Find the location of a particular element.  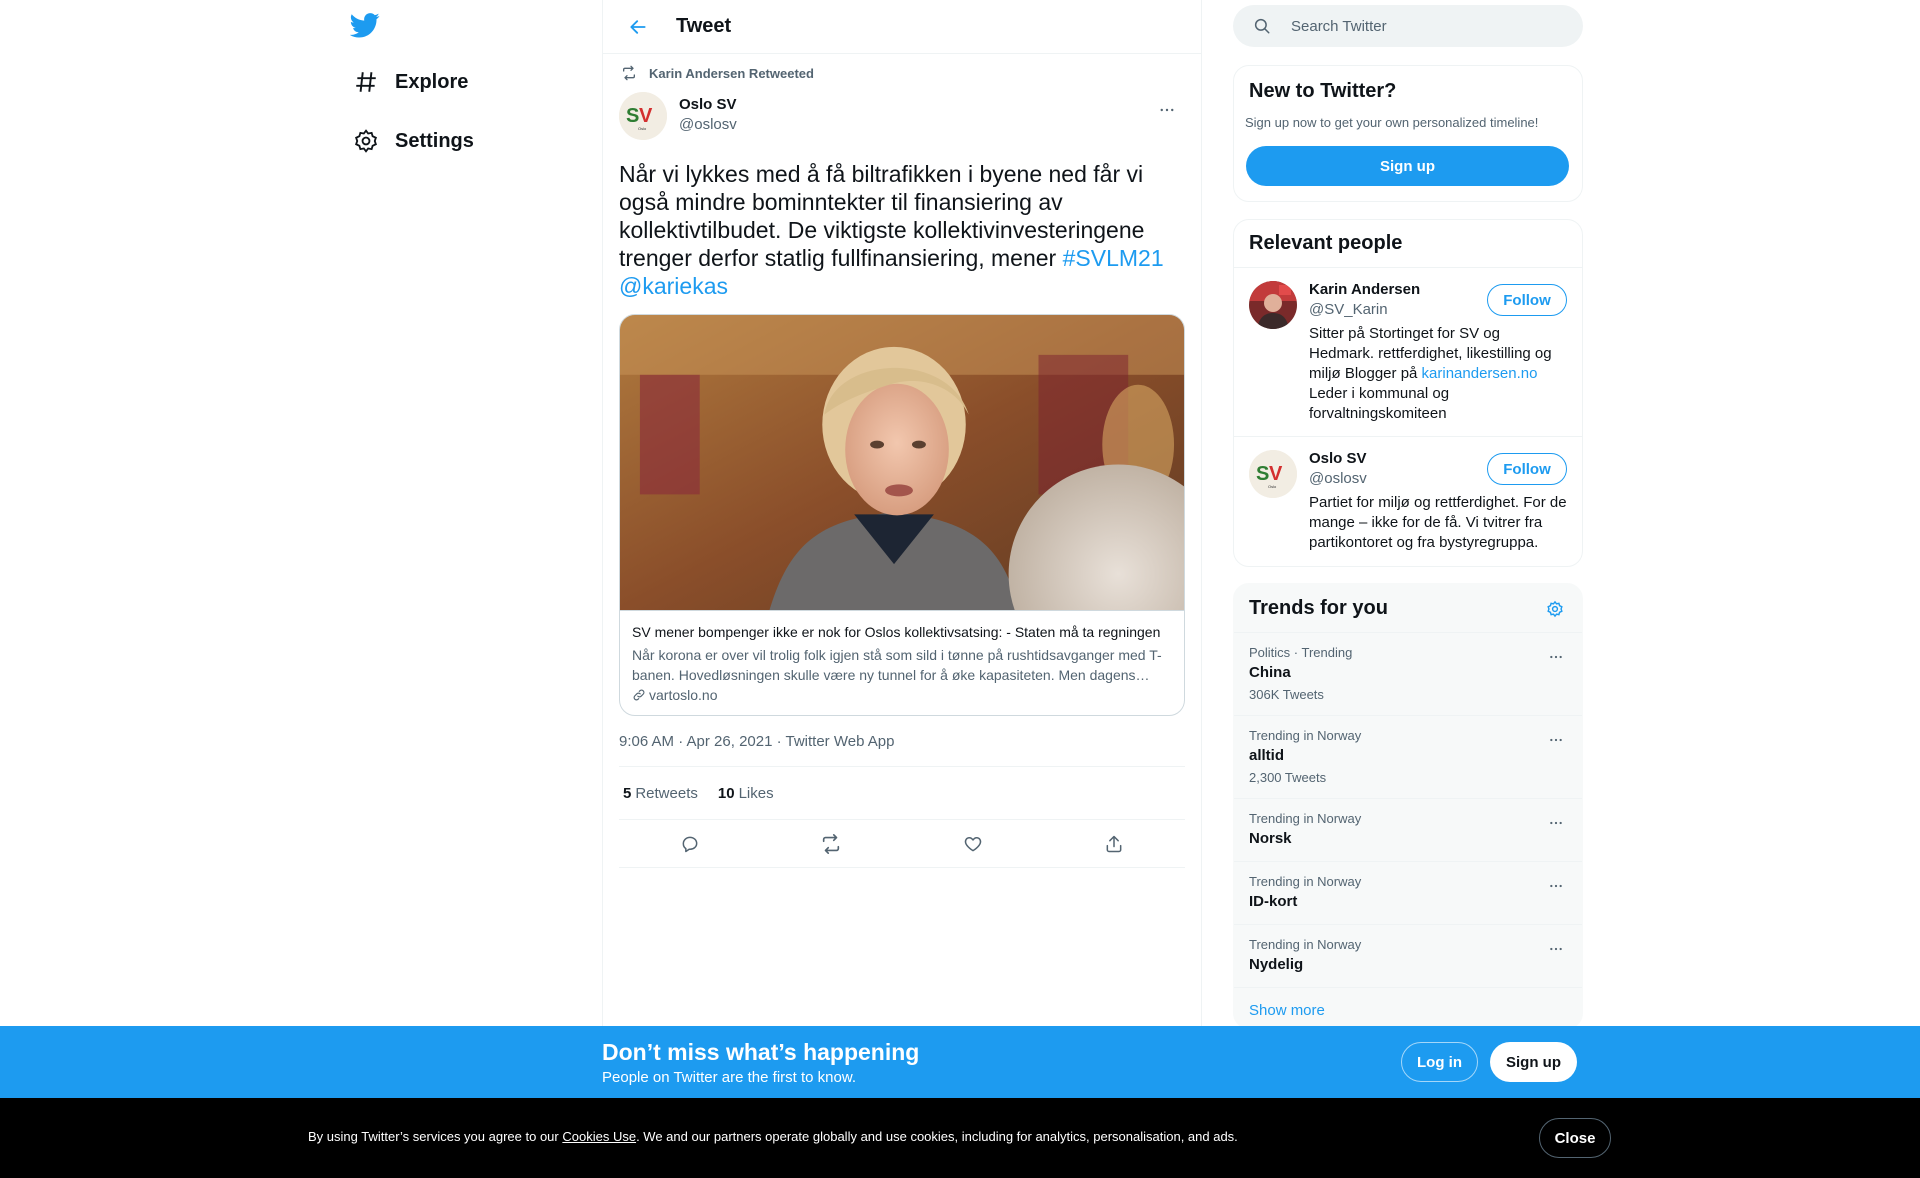

retweets-count: 5 is located at coordinates (627, 793).